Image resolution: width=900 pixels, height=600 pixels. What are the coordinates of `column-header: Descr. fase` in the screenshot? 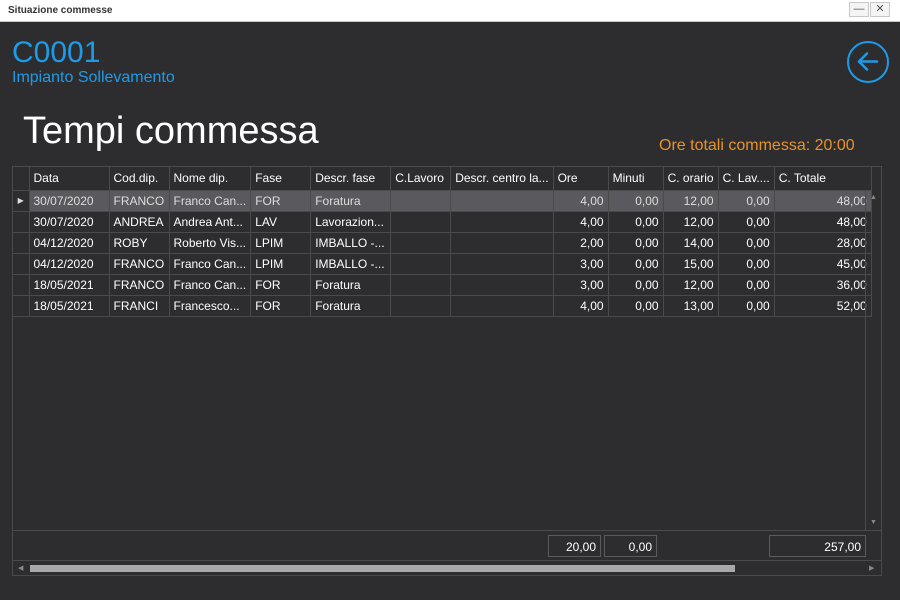 It's located at (351, 179).